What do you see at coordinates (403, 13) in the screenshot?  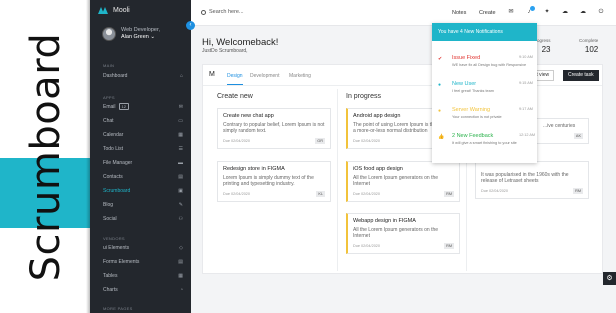 I see `topbar: Search here... Notes Create ✉ ♪ ✦ ☁ ☁ ⏻` at bounding box center [403, 13].